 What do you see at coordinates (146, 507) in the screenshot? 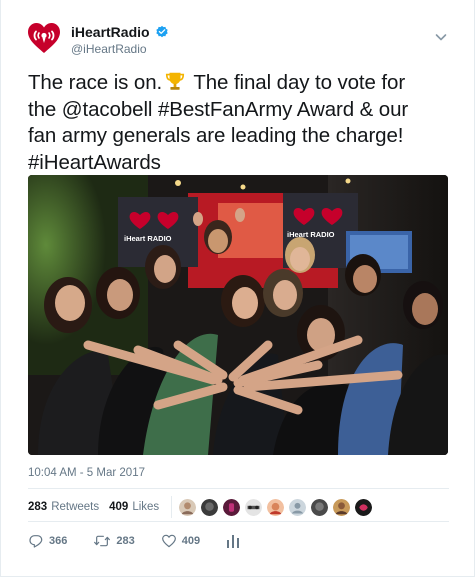
I see `likes-label: Likes` at bounding box center [146, 507].